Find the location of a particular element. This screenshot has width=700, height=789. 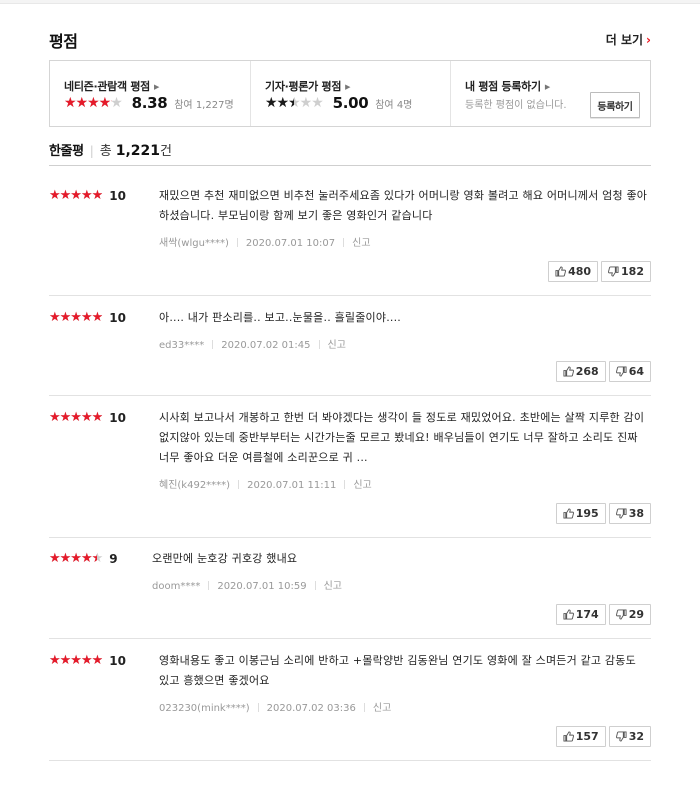

netizen-star-rating: ★★★★★★★★★★ is located at coordinates (93, 103).